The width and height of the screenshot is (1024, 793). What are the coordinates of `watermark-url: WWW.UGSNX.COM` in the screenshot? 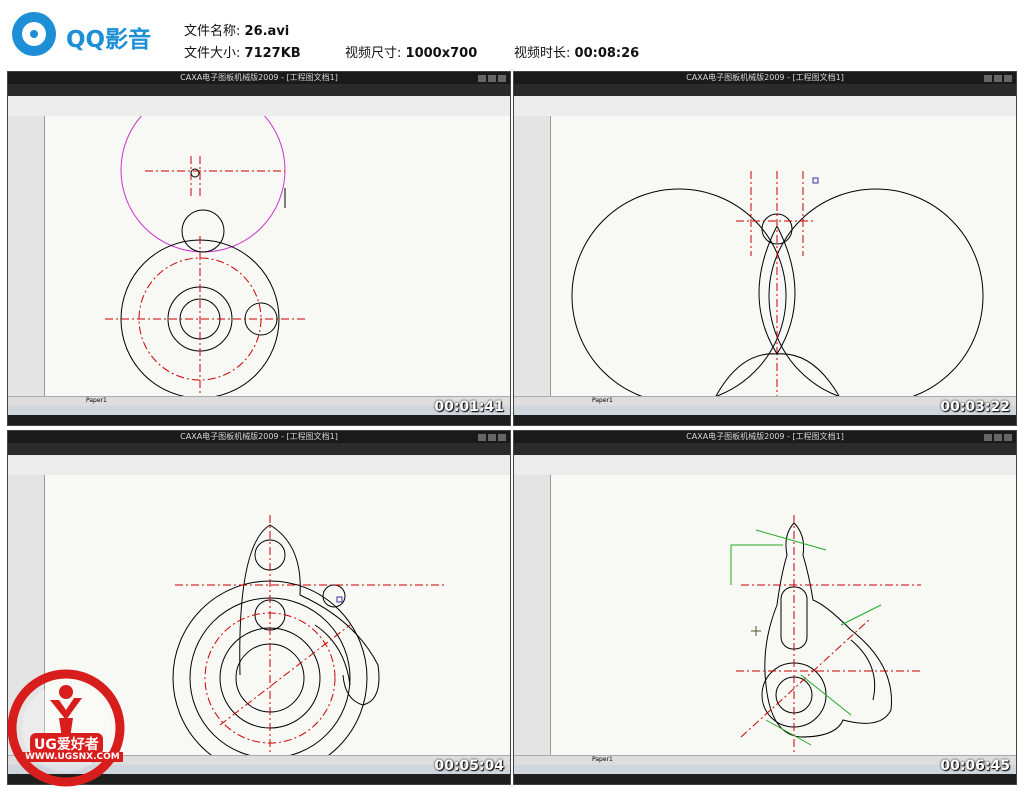 It's located at (72, 757).